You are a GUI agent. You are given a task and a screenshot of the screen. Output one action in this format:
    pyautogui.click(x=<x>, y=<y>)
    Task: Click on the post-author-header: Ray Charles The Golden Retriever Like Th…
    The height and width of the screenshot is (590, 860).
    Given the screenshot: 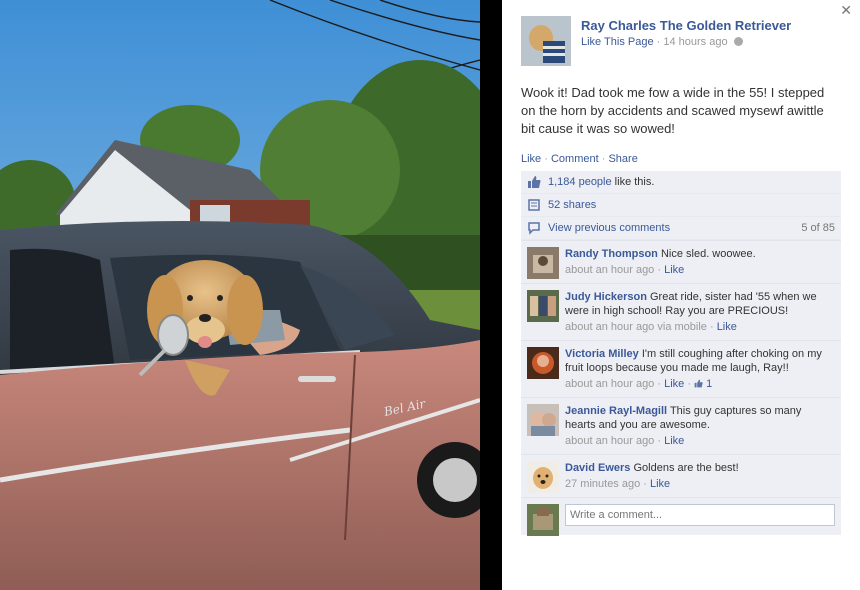 What is the action you would take?
    pyautogui.click(x=656, y=41)
    